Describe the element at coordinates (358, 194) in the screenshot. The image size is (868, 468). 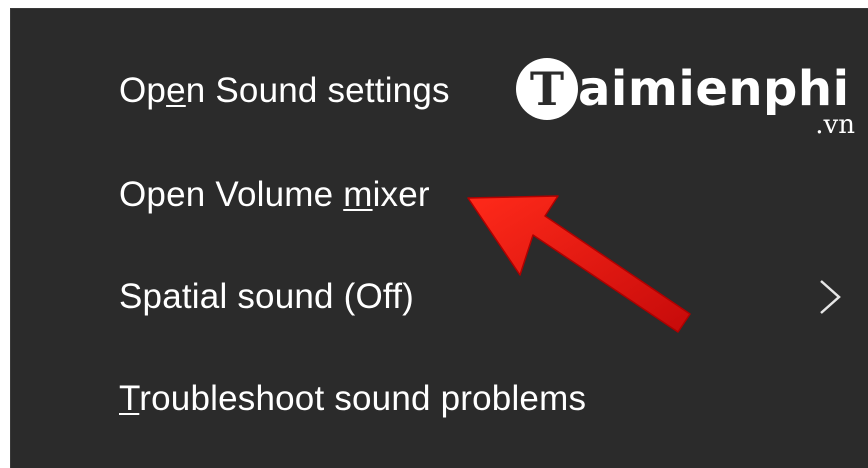
I see `access-key: m` at that location.